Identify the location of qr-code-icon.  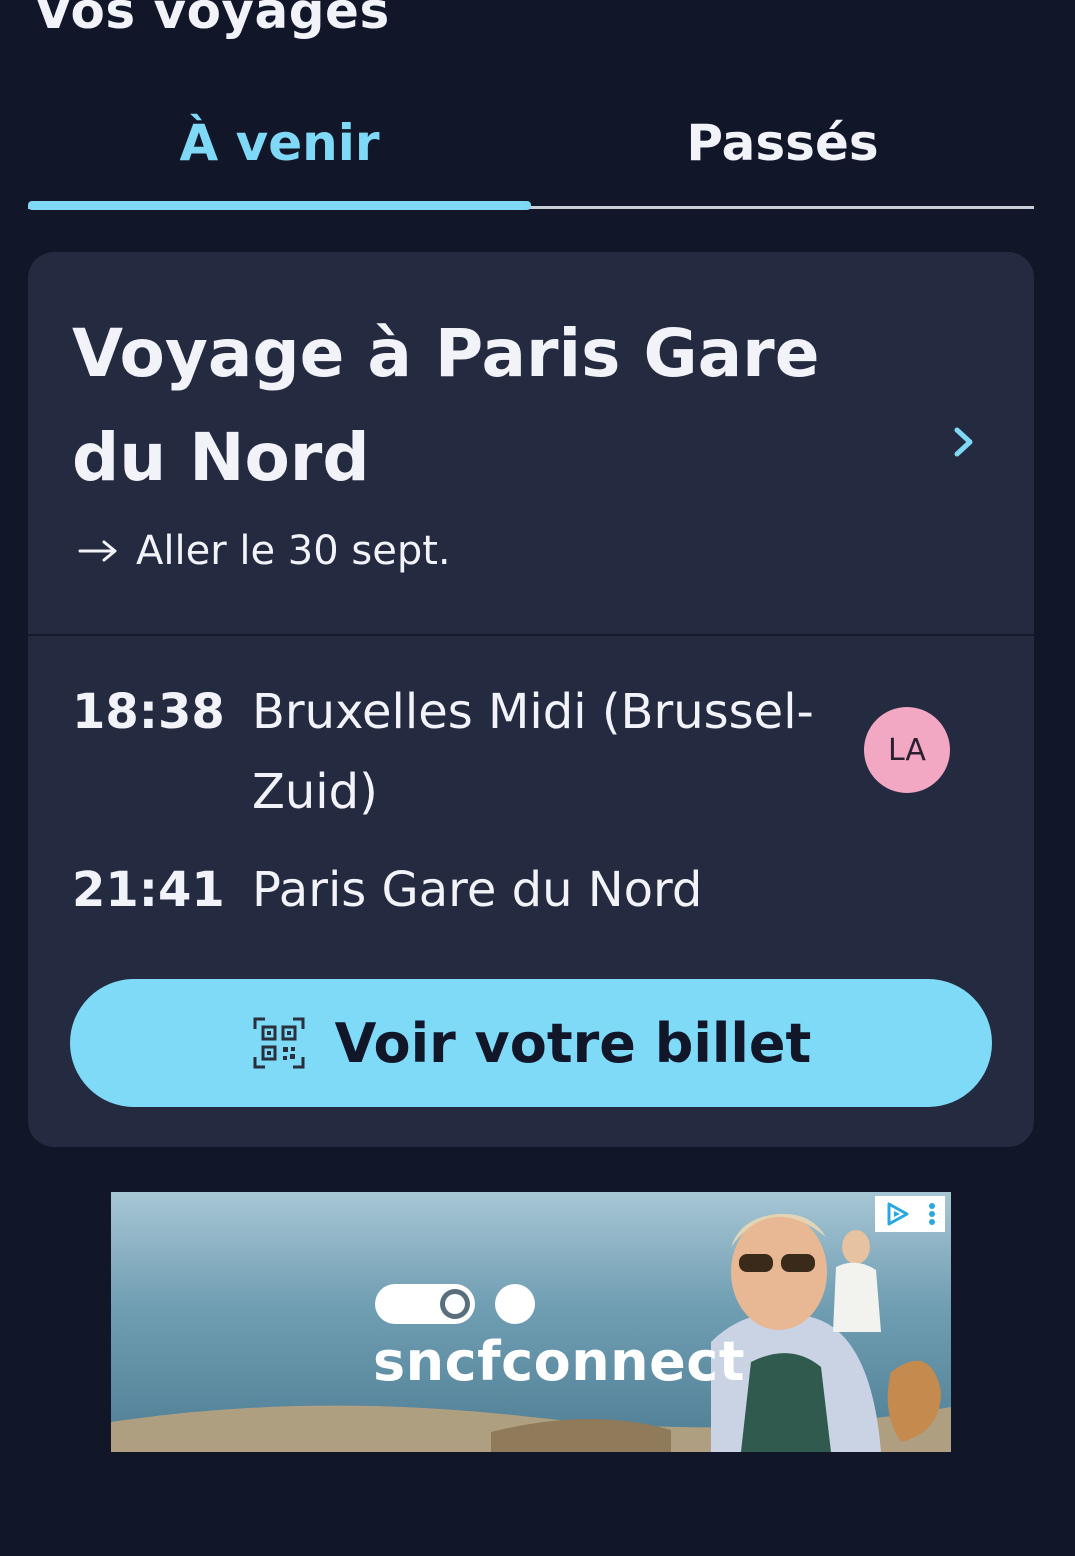
(279, 1043).